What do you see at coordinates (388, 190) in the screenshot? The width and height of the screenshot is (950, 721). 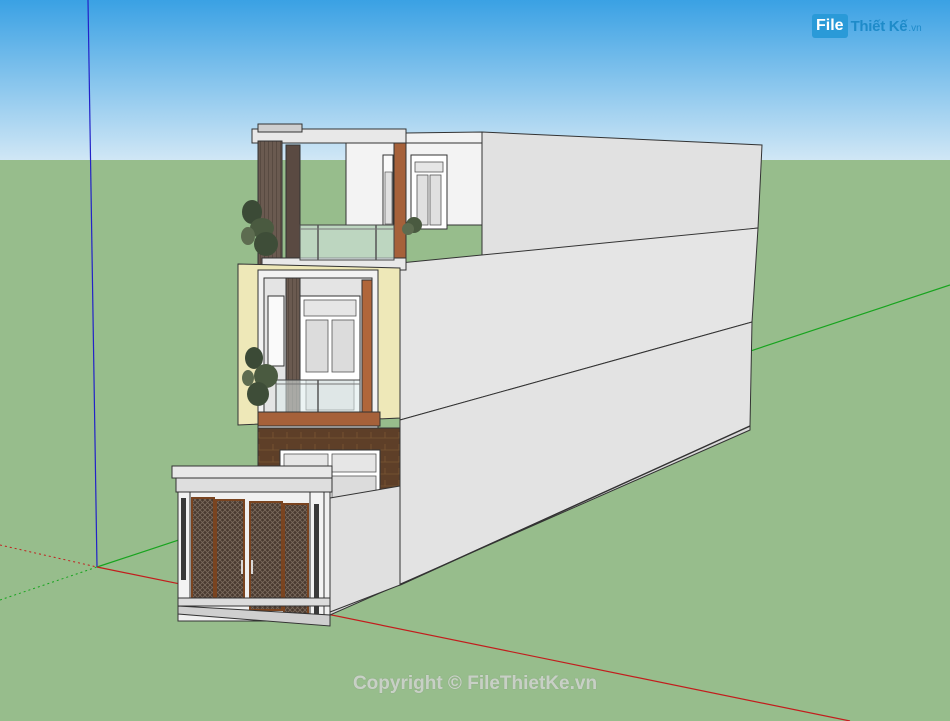 I see `top-left-window` at bounding box center [388, 190].